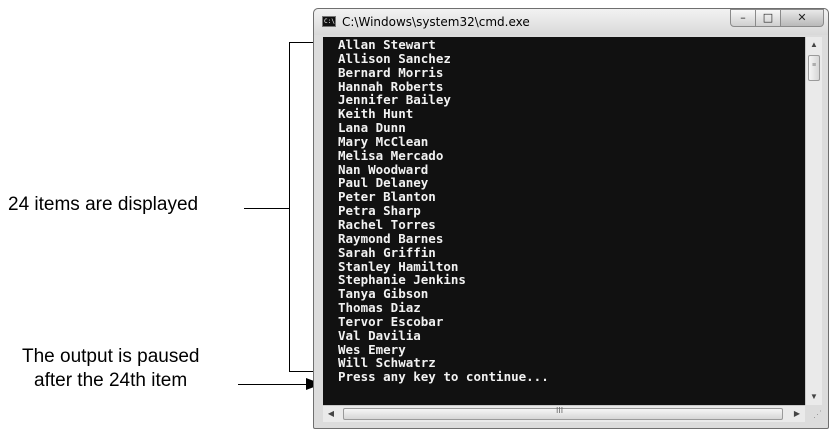 This screenshot has width=839, height=434. I want to click on console-line: Allison Sanchez, so click(394, 58).